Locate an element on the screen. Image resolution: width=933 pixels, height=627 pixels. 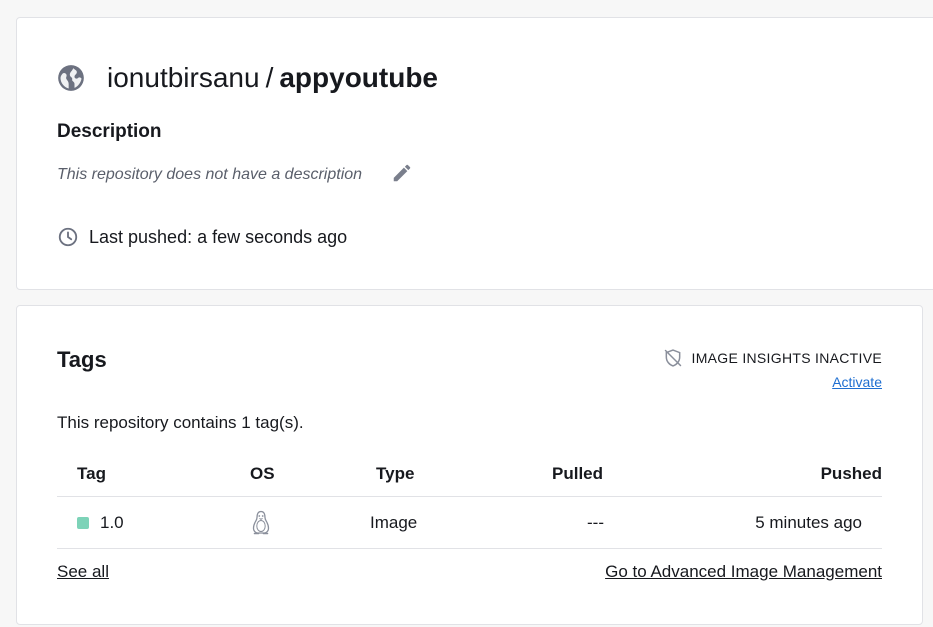
linux-icon is located at coordinates (261, 522).